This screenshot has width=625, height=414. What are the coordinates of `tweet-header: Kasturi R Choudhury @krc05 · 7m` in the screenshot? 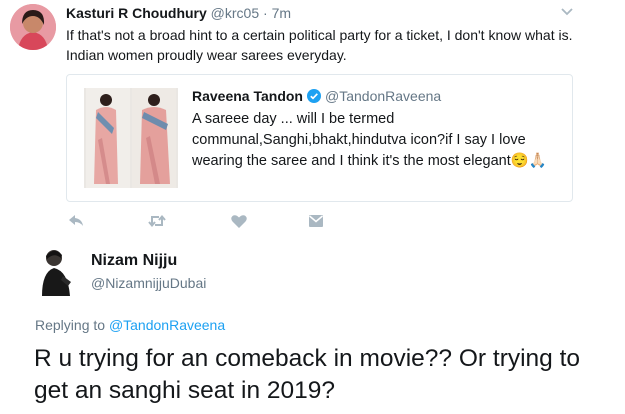 It's located at (178, 13).